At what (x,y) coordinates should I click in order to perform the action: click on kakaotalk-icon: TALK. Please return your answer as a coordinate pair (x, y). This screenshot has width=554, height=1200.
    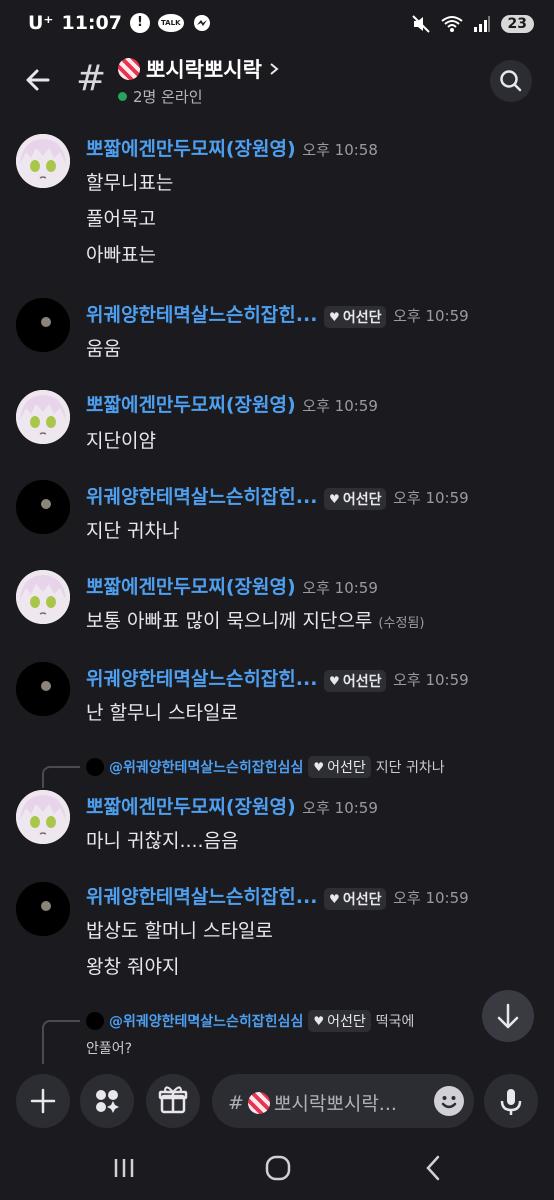
    Looking at the image, I should click on (170, 23).